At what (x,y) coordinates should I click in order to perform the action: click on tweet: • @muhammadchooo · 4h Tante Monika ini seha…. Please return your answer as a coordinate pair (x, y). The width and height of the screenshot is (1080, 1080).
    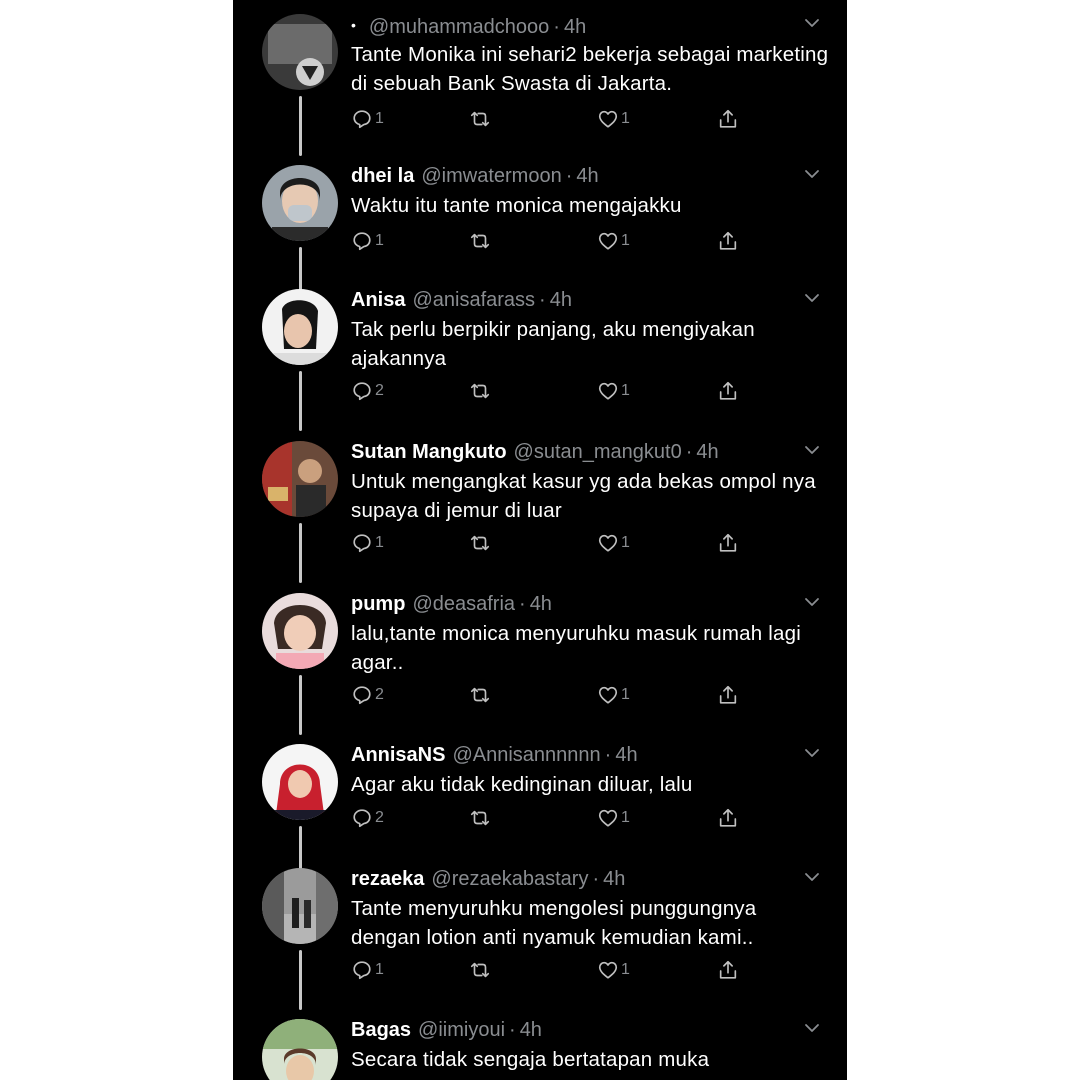
    Looking at the image, I should click on (540, 80).